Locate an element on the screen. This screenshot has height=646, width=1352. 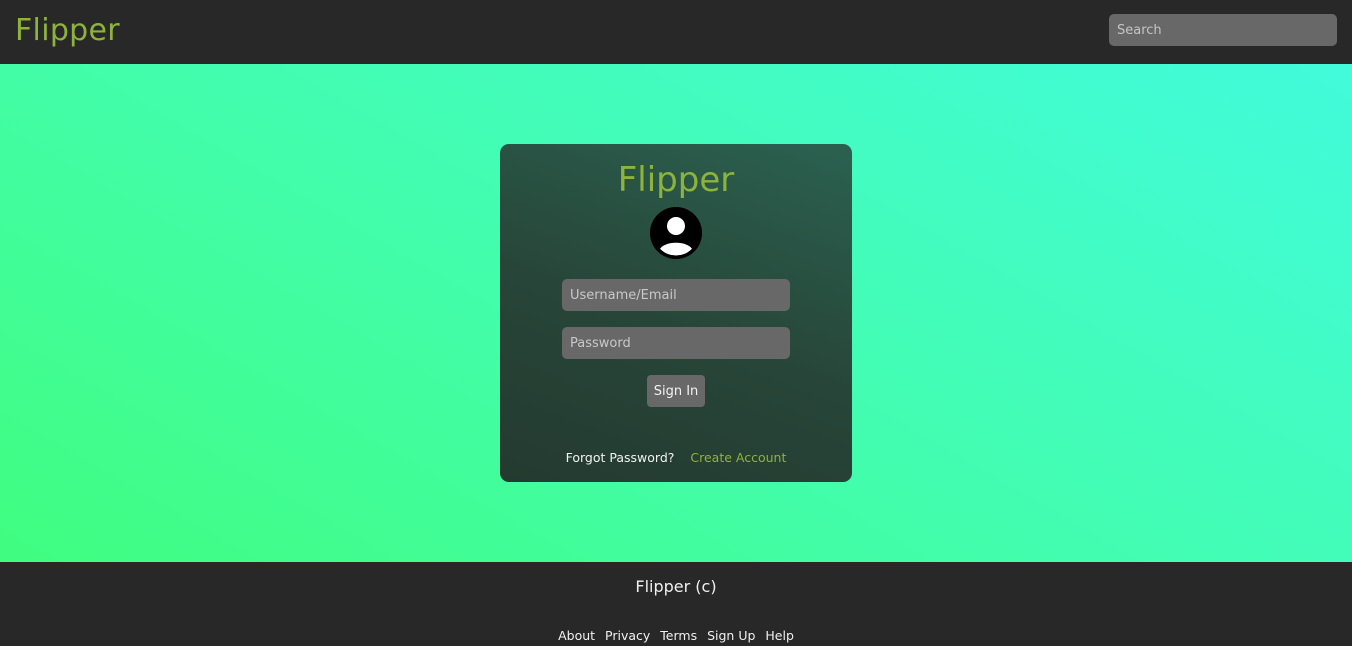
top-navbar: Flipper is located at coordinates (676, 32).